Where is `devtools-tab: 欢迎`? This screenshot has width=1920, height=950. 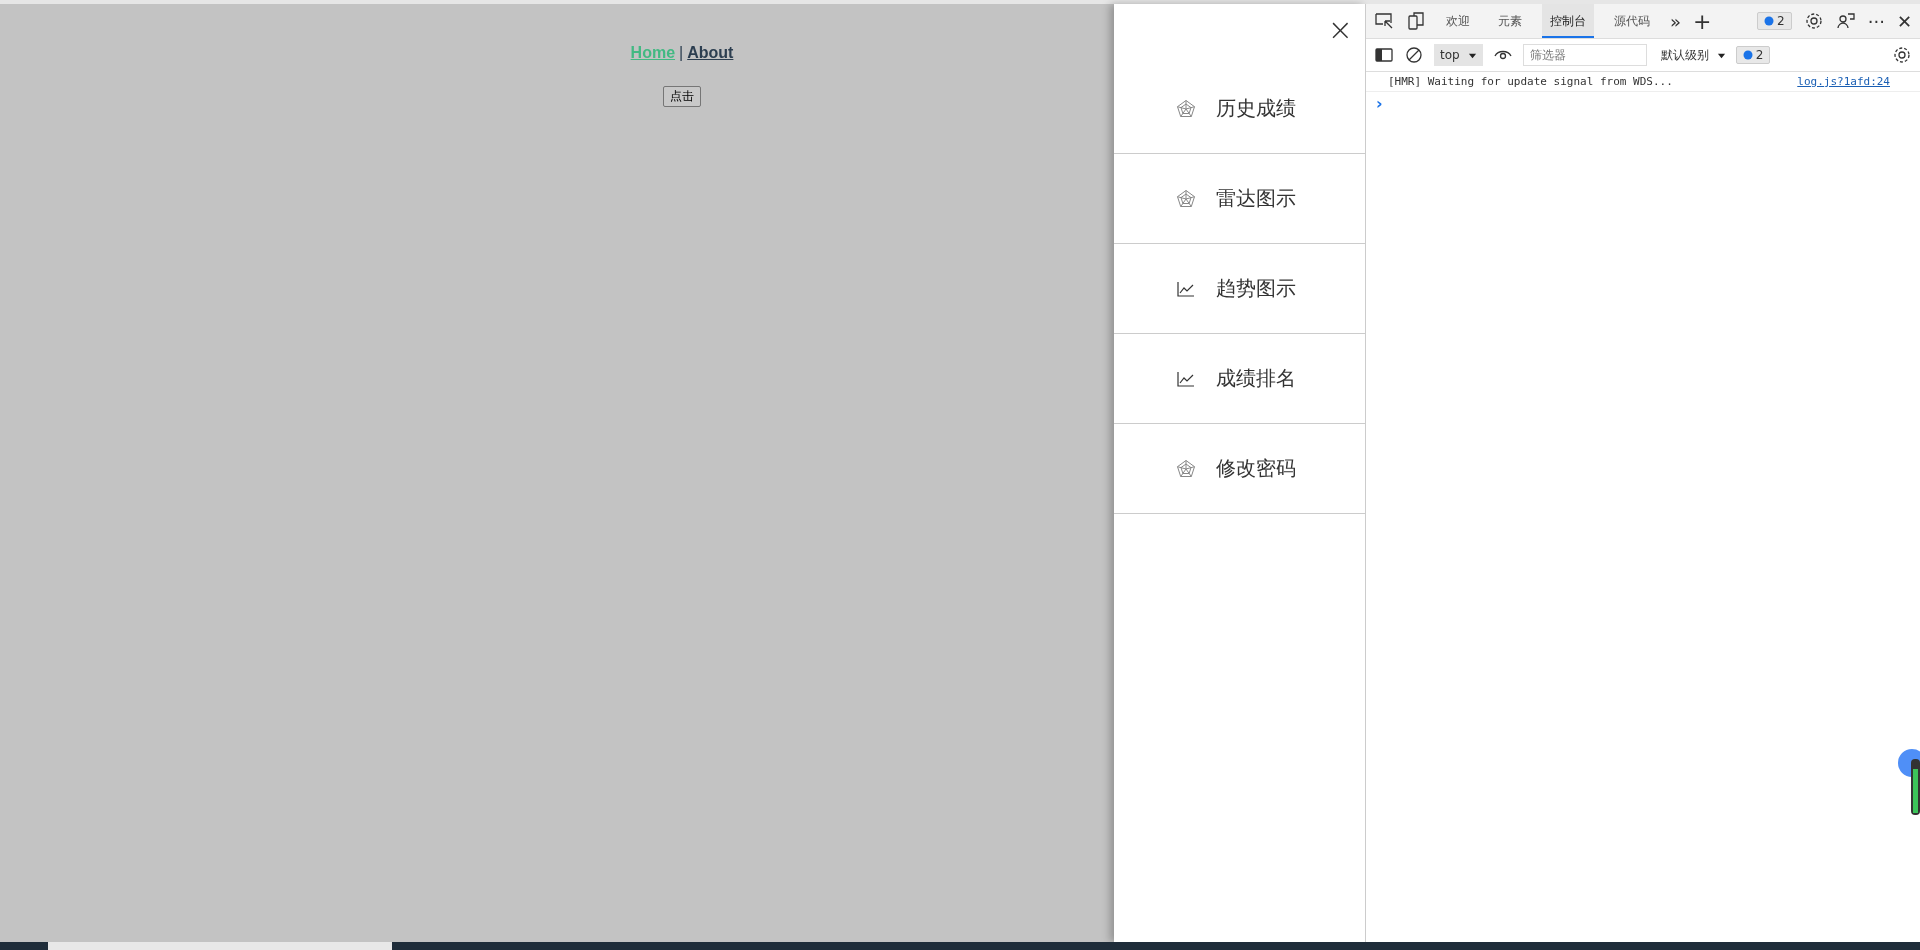 devtools-tab: 欢迎 is located at coordinates (1458, 21).